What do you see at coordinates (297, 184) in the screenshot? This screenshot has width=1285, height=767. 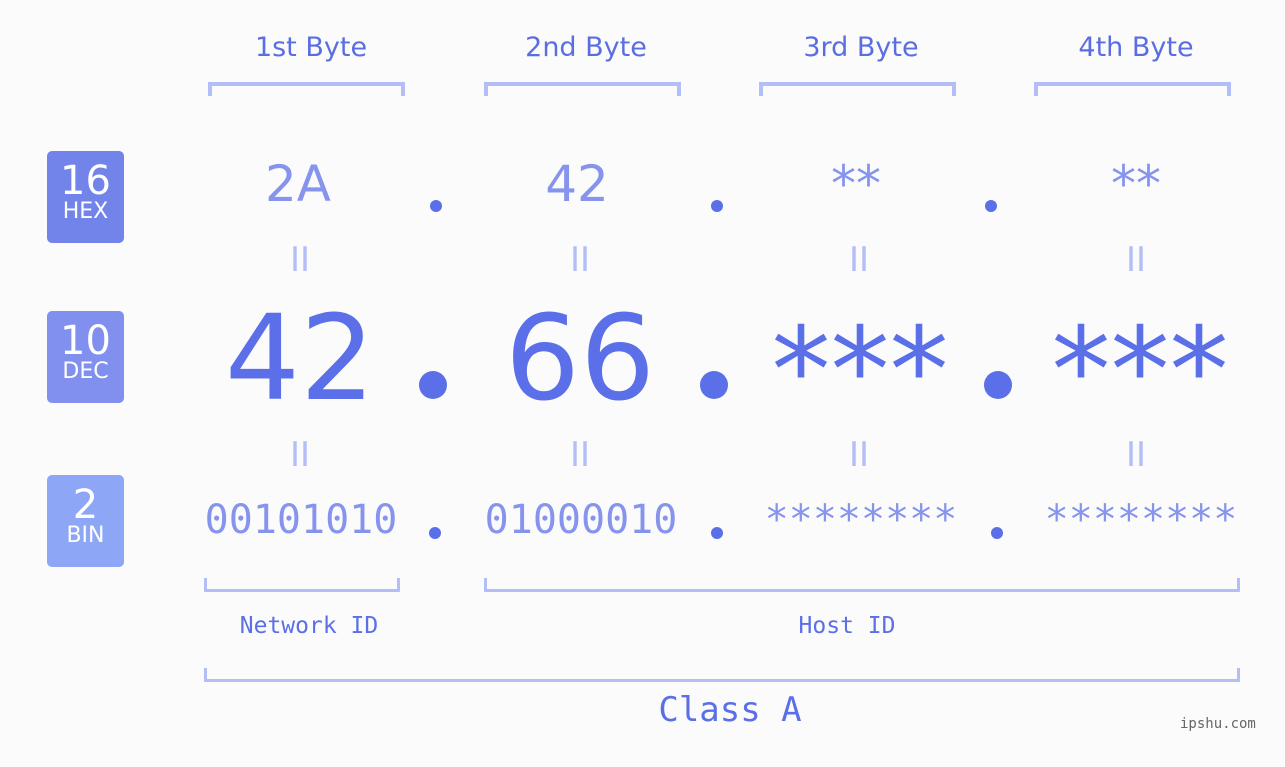 I see `hex-byte-1: 2A` at bounding box center [297, 184].